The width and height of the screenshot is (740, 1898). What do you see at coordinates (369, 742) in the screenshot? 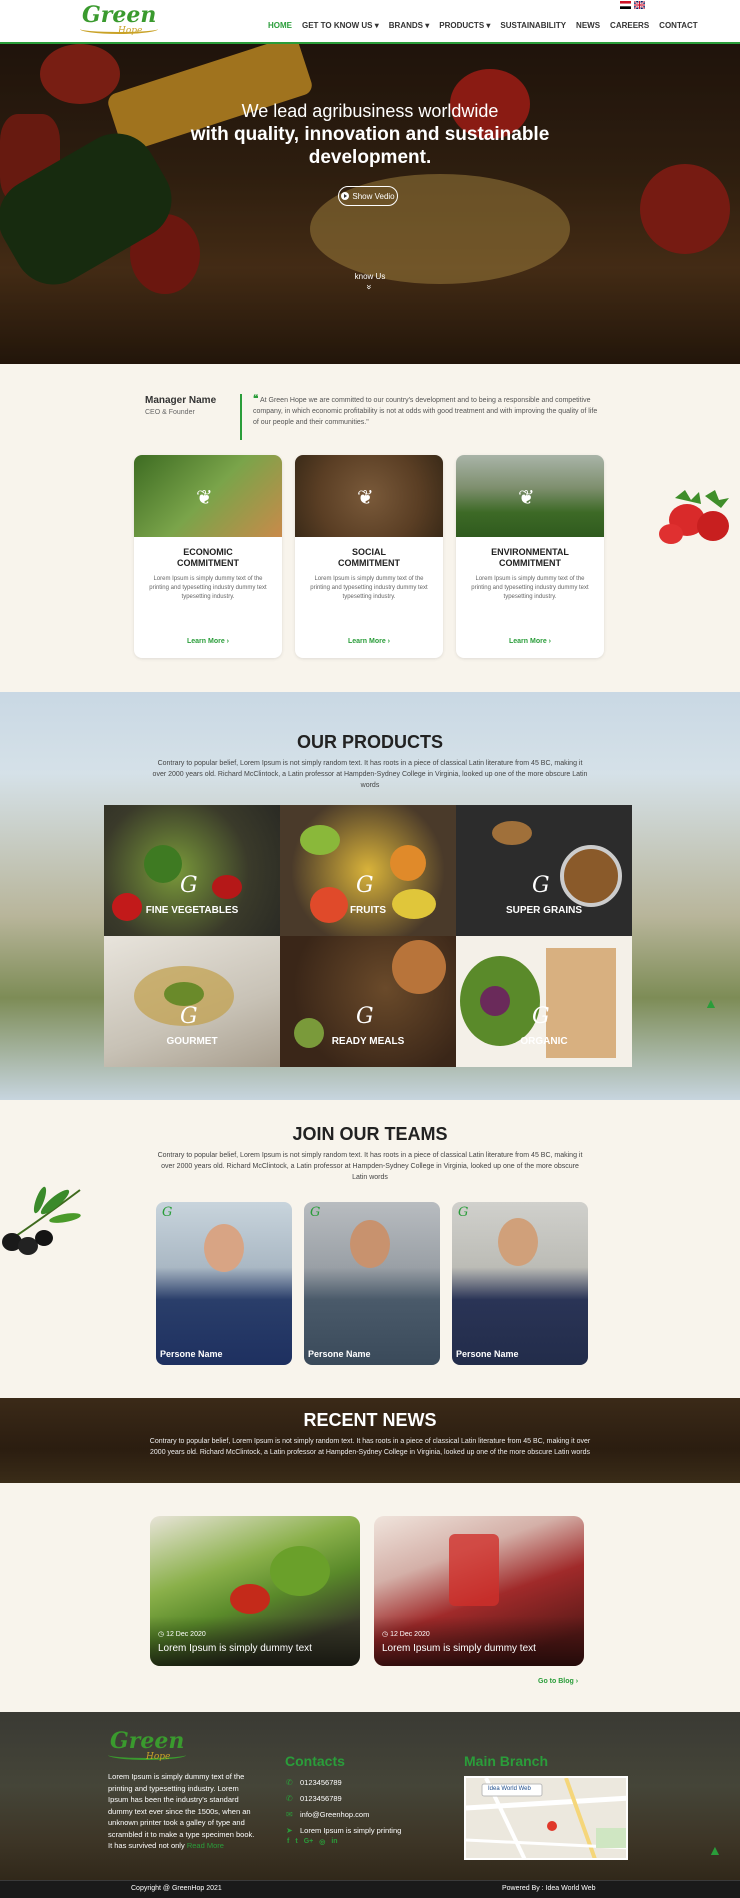
I see `products-title: OUR PRODUCTS` at bounding box center [369, 742].